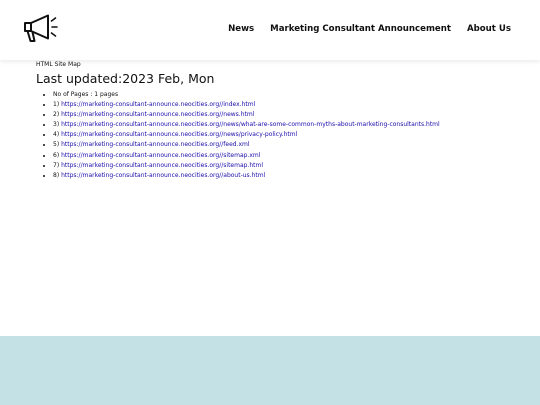 This screenshot has width=540, height=405. I want to click on megaphone-icon, so click(41, 30).